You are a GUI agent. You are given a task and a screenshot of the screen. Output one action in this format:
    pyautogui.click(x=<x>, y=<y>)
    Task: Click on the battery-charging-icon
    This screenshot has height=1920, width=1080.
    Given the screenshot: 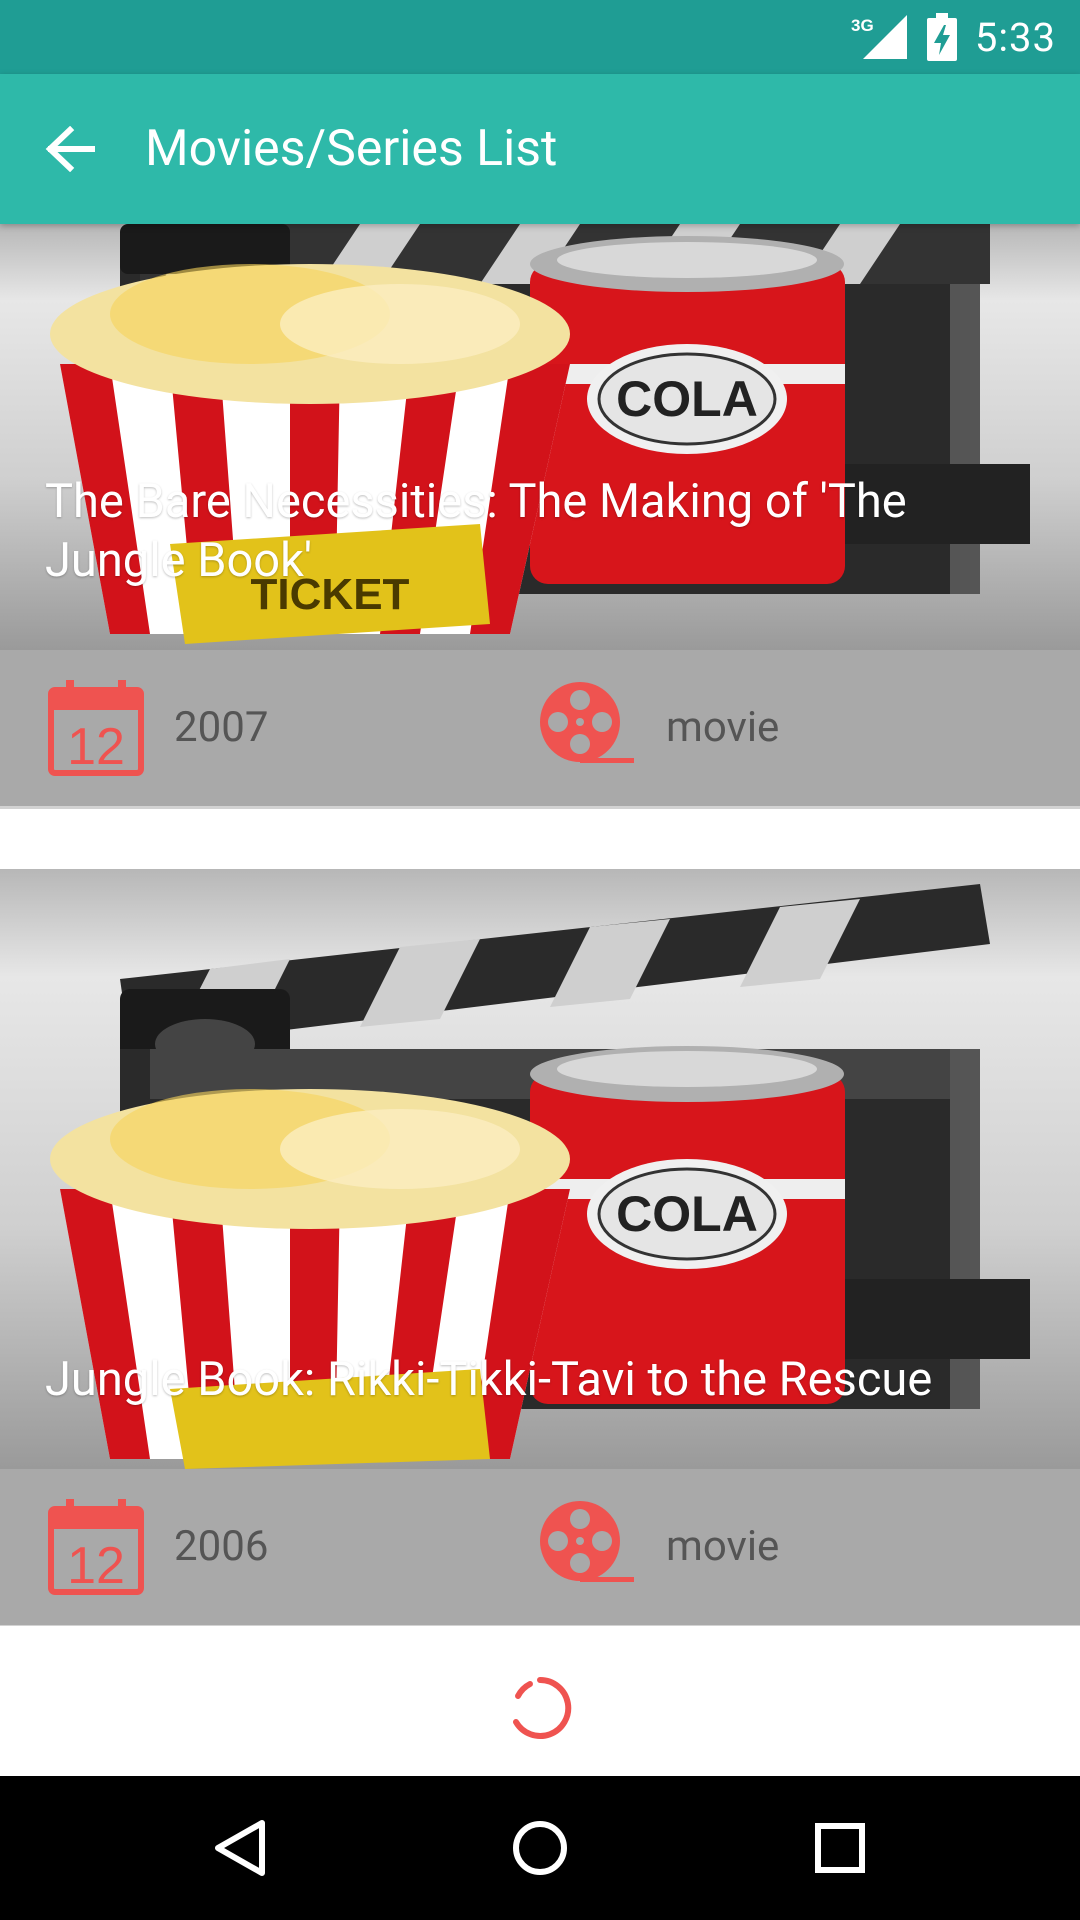 What is the action you would take?
    pyautogui.click(x=941, y=37)
    